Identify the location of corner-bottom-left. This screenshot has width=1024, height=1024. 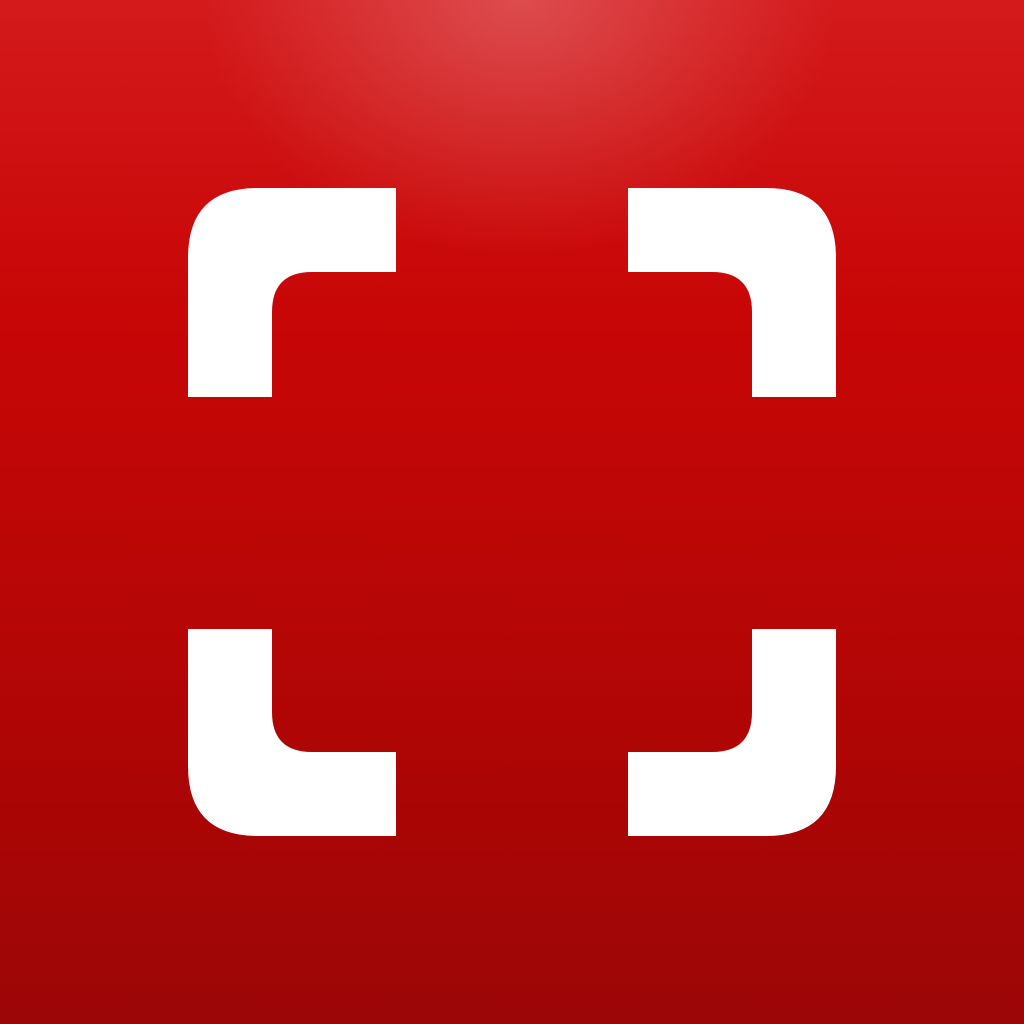
(292, 732).